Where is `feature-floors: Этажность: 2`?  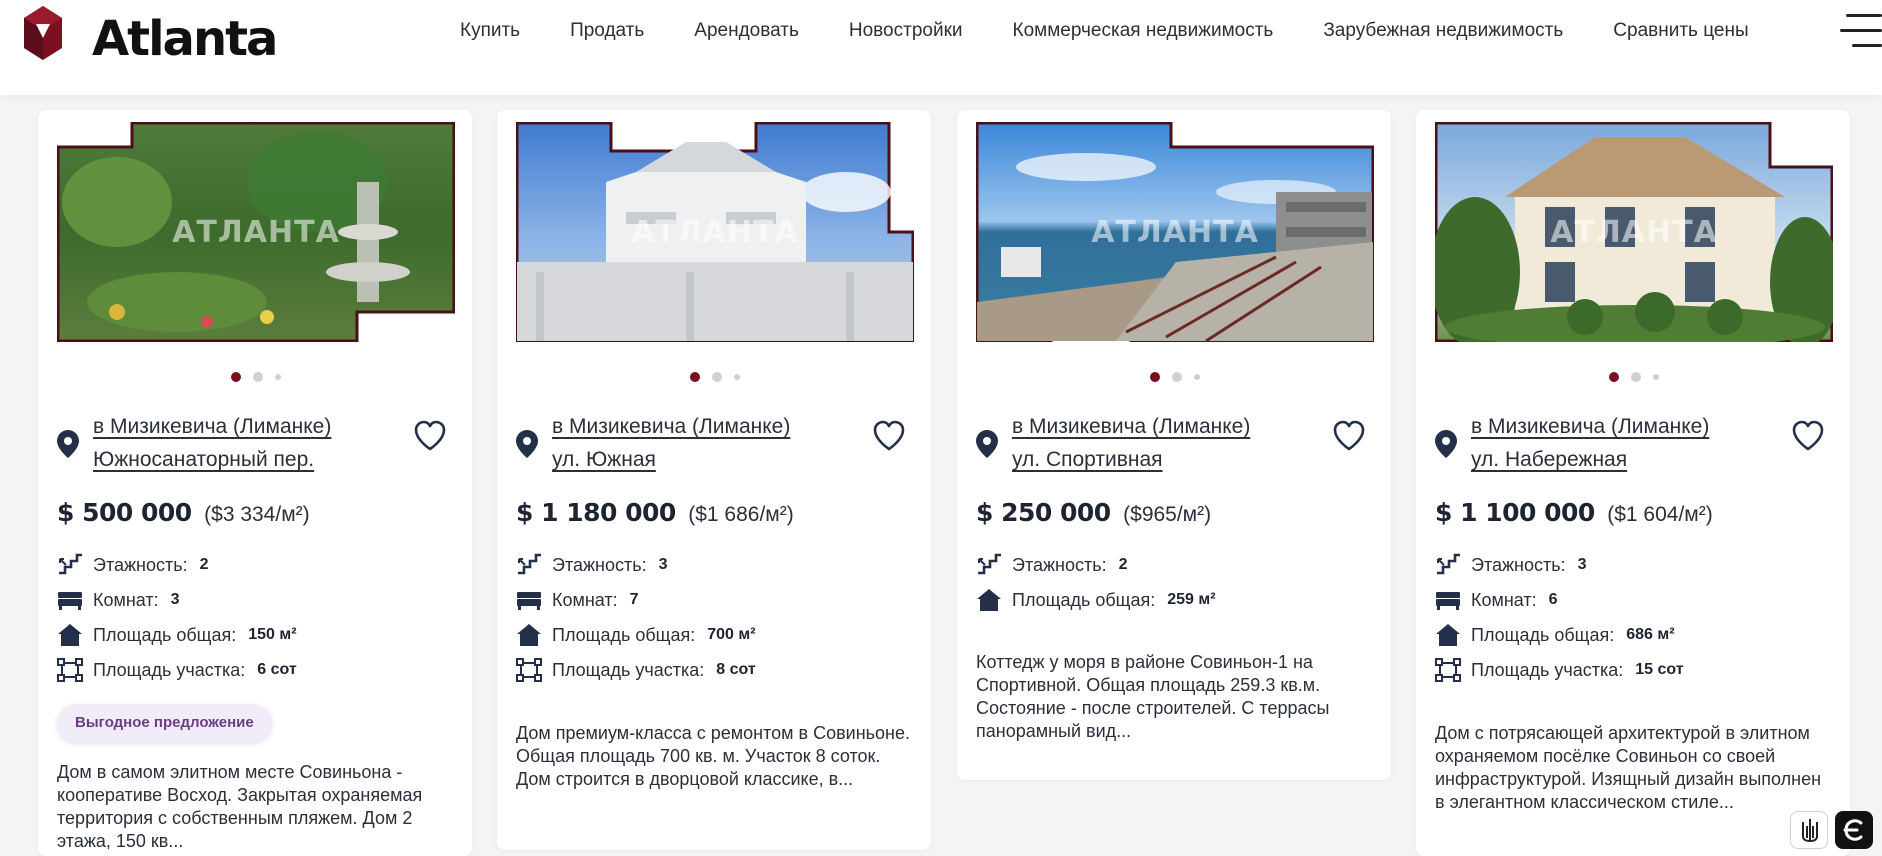
feature-floors: Этажность: 2 is located at coordinates (1175, 565).